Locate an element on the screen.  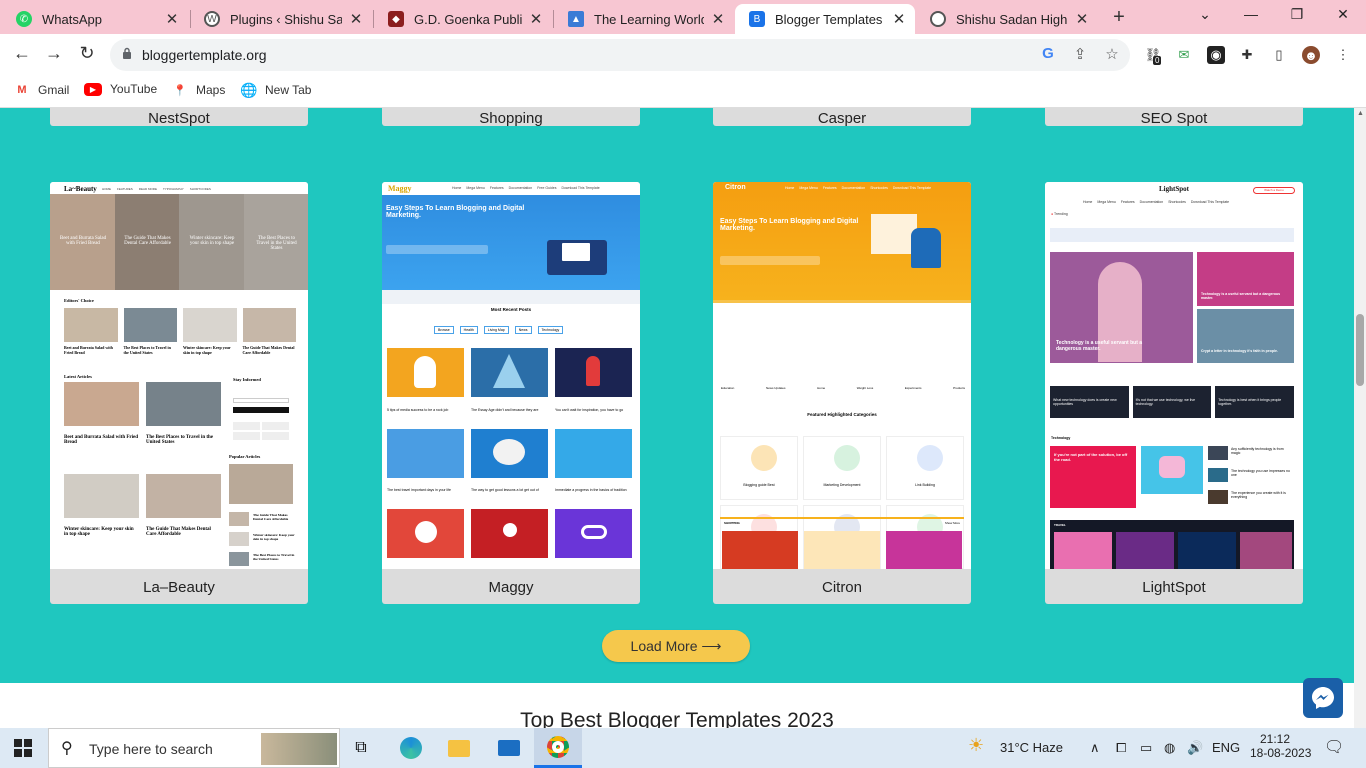
weather-text: 31°C Haze is located at coordinates (1031, 747).